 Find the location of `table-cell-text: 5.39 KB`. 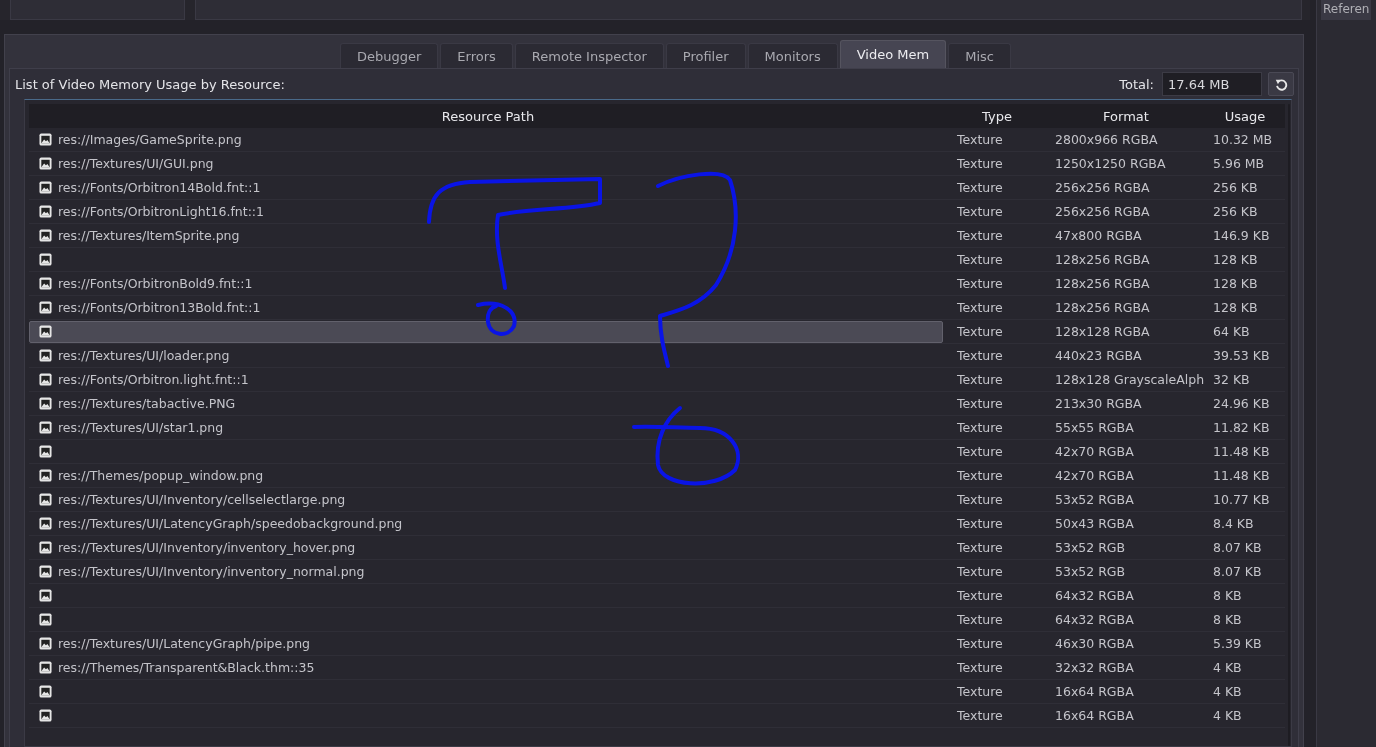

table-cell-text: 5.39 KB is located at coordinates (1237, 643).